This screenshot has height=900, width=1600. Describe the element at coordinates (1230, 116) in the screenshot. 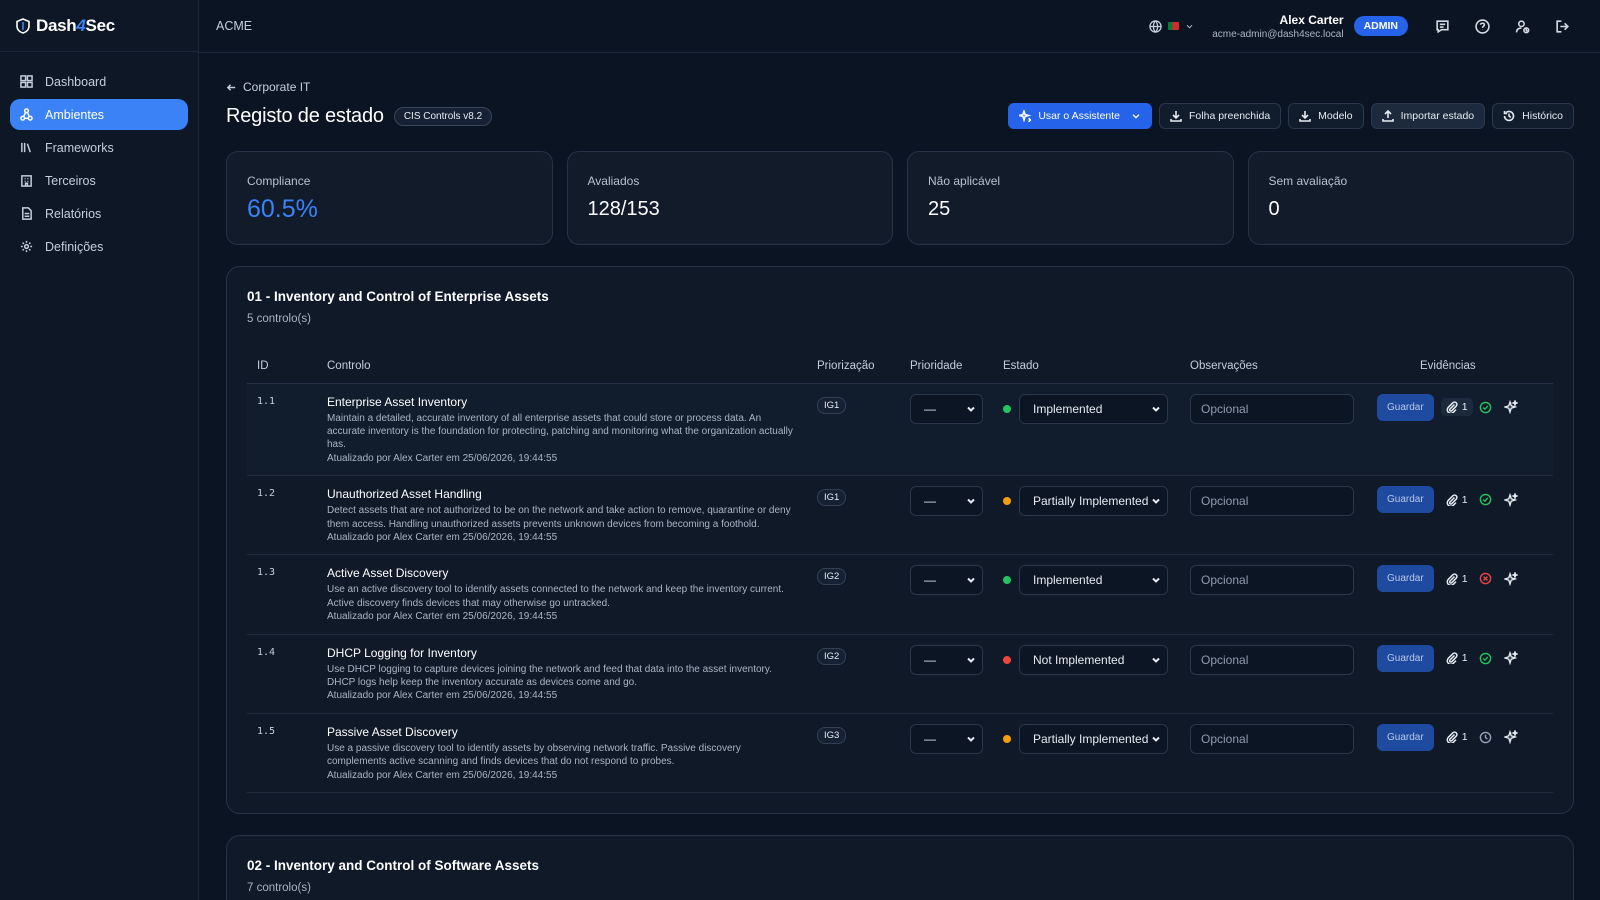

I see `filled-sheet-label: Folha preenchida` at that location.